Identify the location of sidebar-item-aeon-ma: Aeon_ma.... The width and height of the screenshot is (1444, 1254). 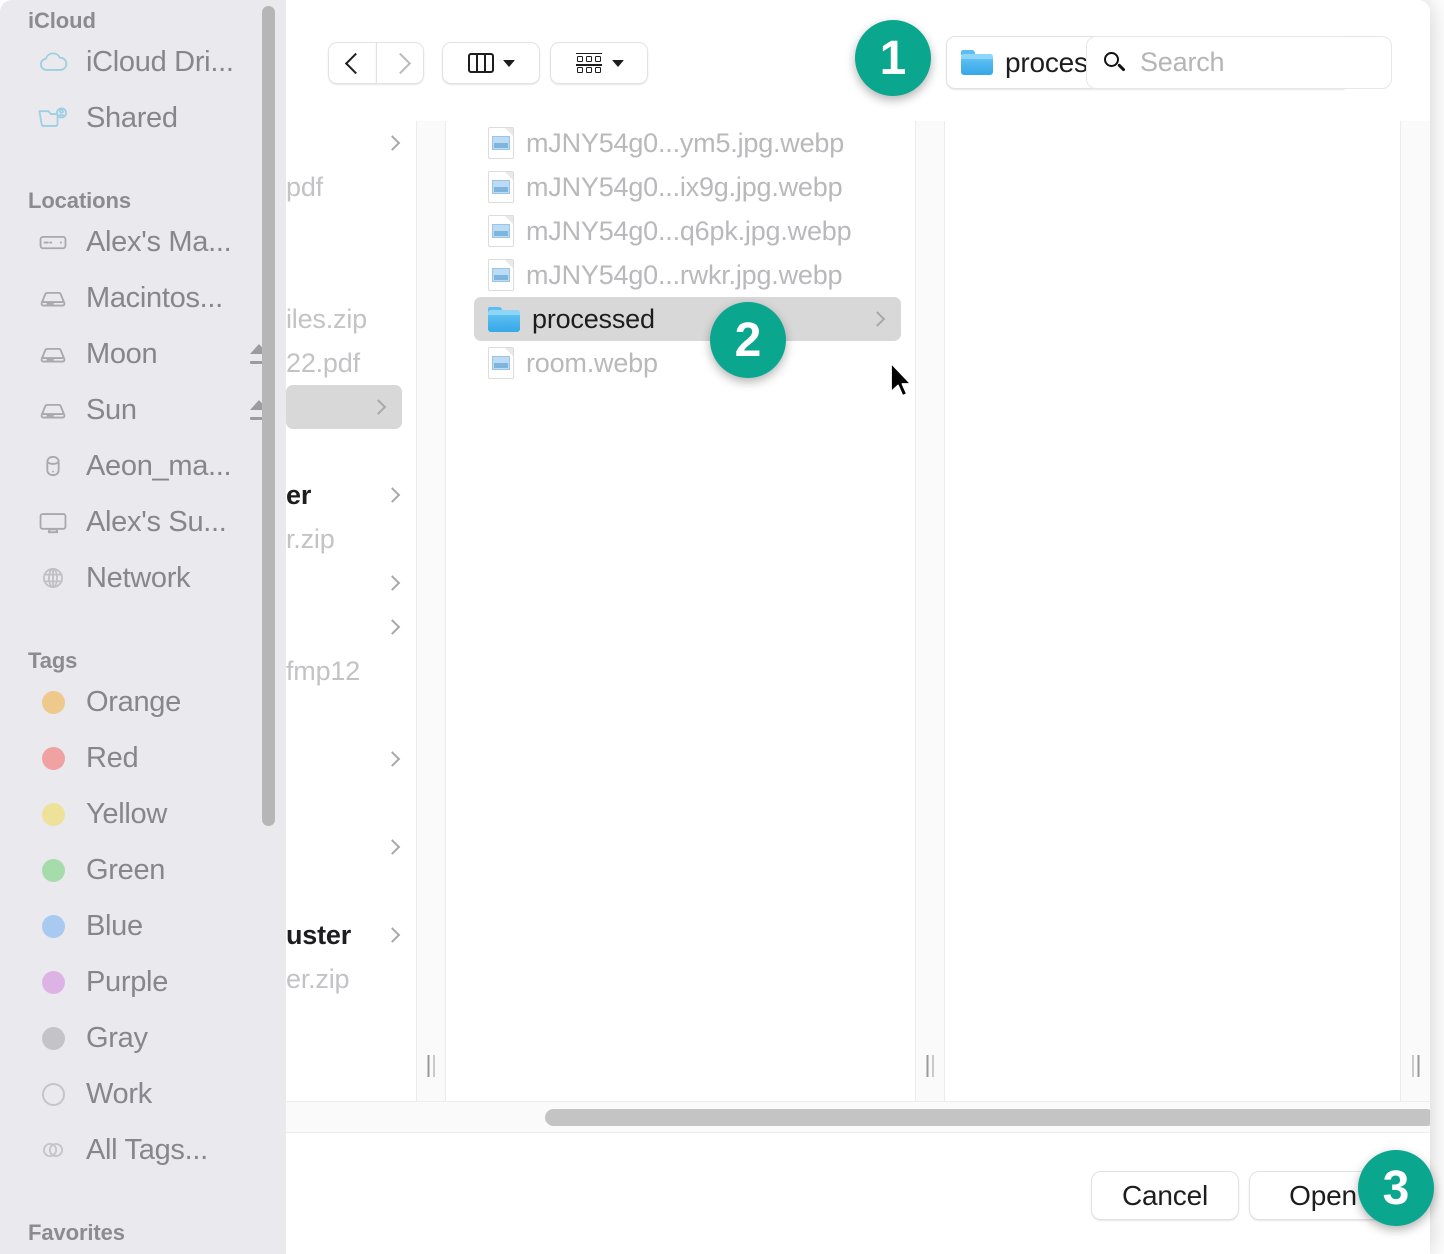
(143, 466).